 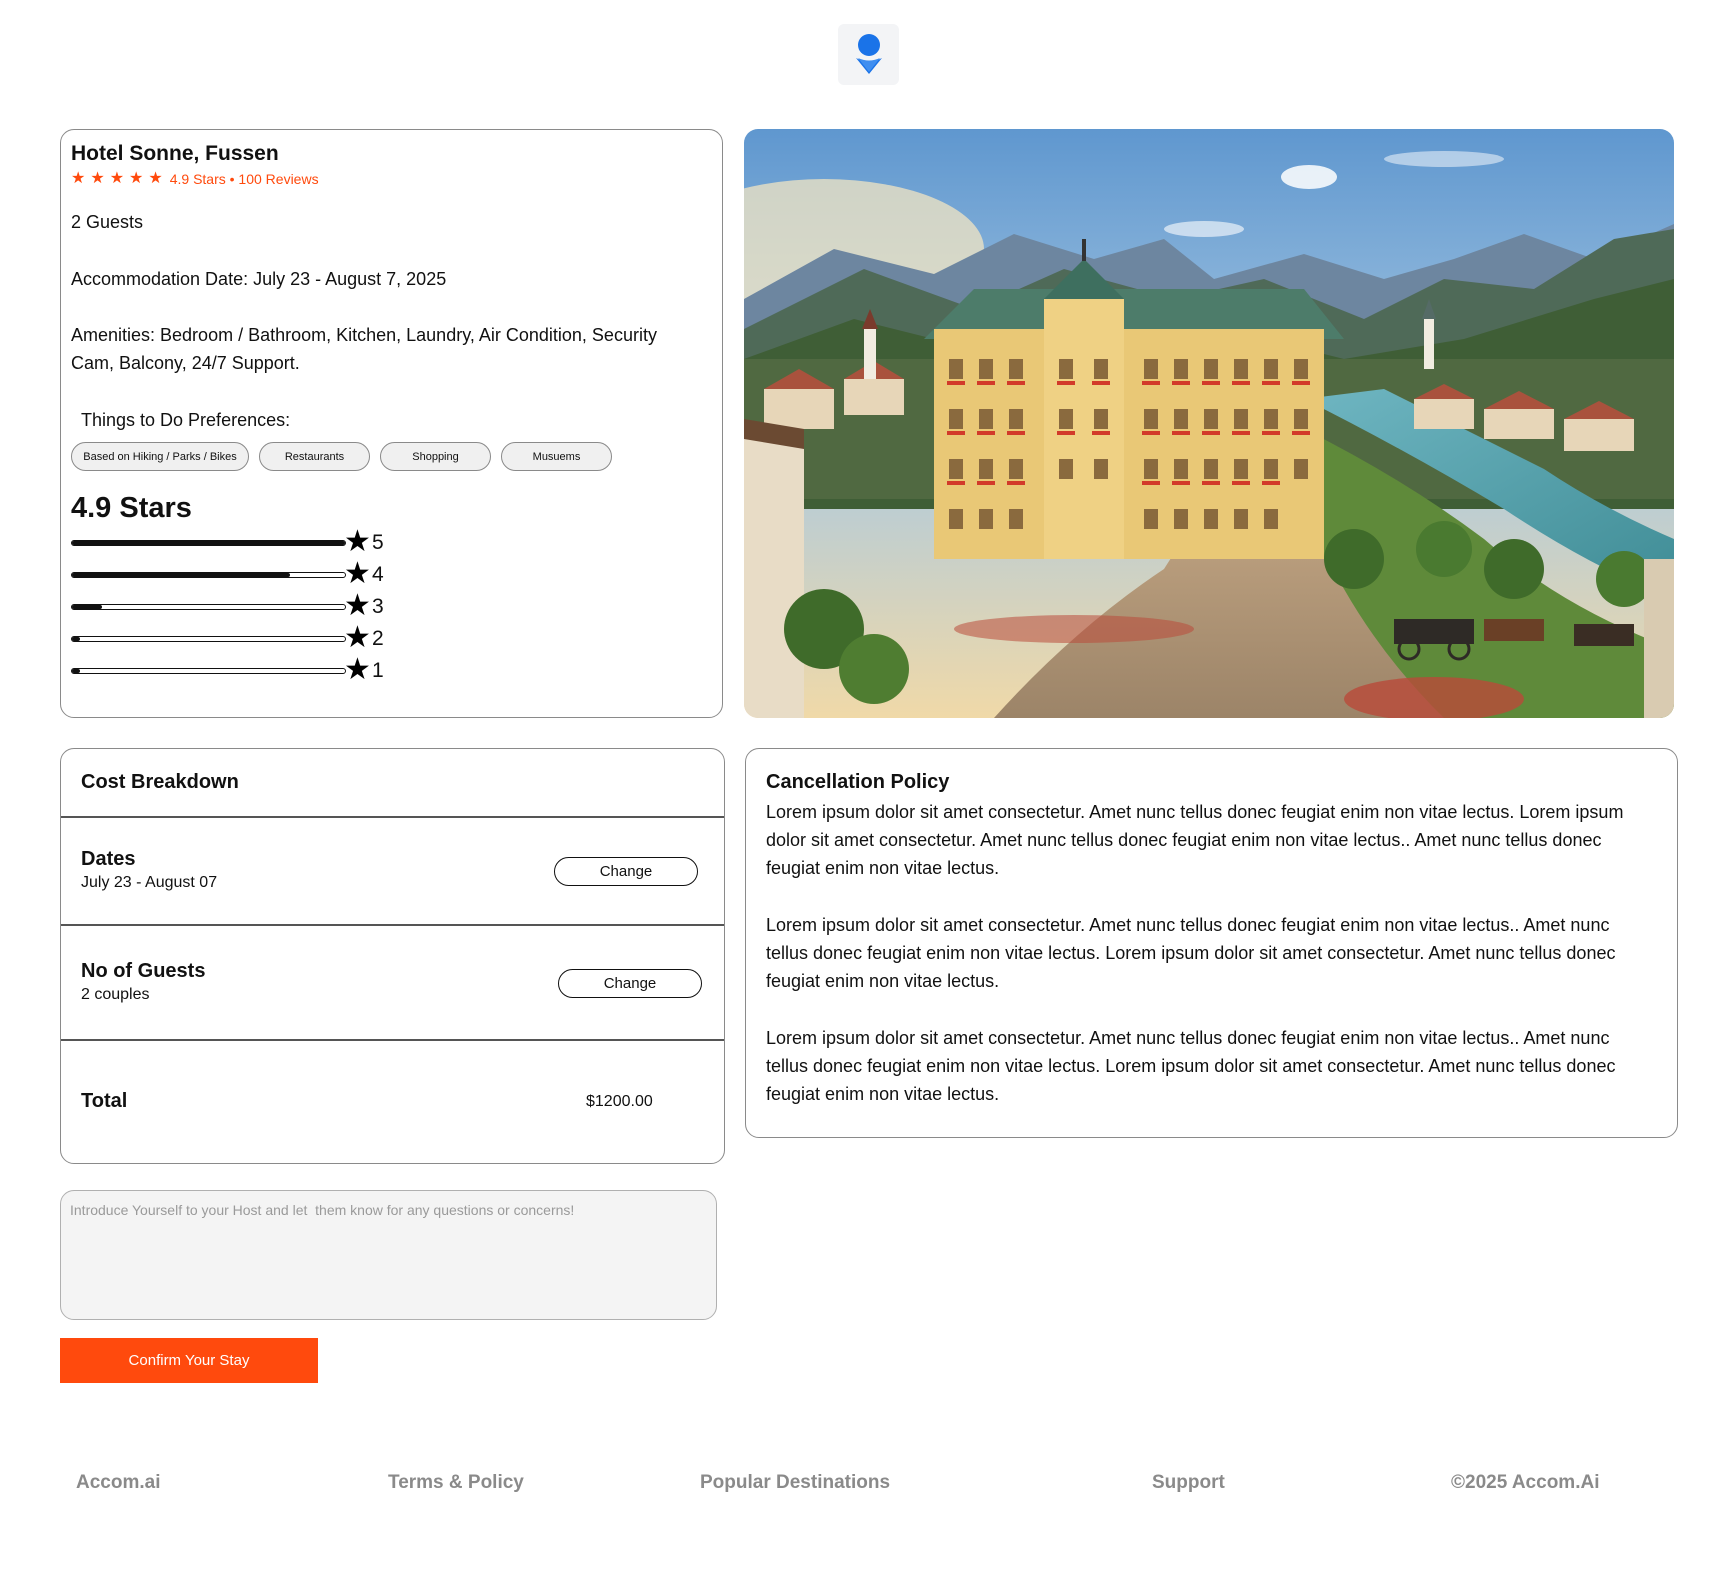 What do you see at coordinates (619, 1101) in the screenshot?
I see `total-value: $1200.00` at bounding box center [619, 1101].